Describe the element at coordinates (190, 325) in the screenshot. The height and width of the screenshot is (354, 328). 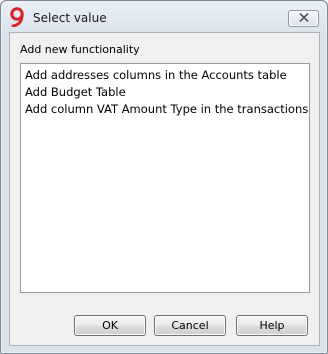
I see `cancel-button: Cancel` at that location.